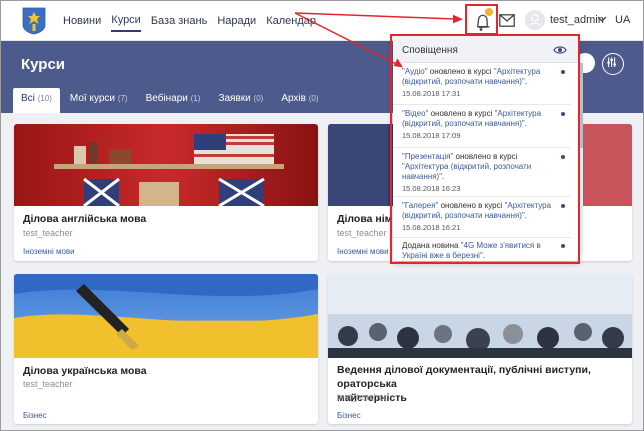  What do you see at coordinates (622, 20) in the screenshot?
I see `language-switch: UA` at bounding box center [622, 20].